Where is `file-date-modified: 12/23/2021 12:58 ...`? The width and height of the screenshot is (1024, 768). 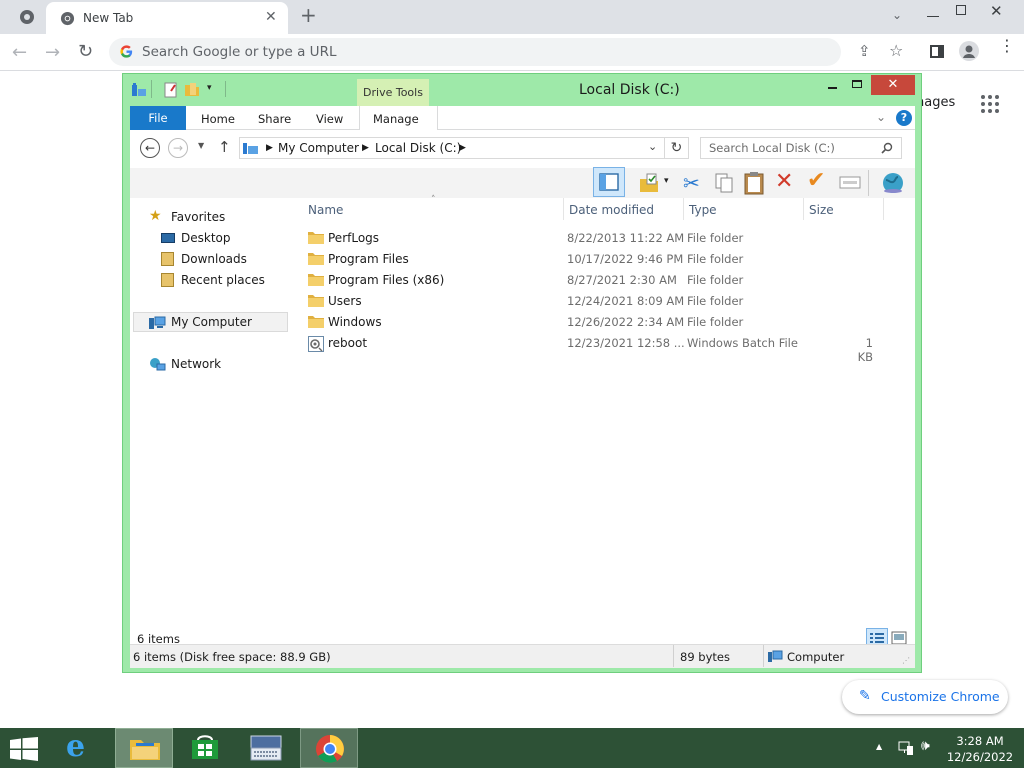 file-date-modified: 12/23/2021 12:58 ... is located at coordinates (626, 343).